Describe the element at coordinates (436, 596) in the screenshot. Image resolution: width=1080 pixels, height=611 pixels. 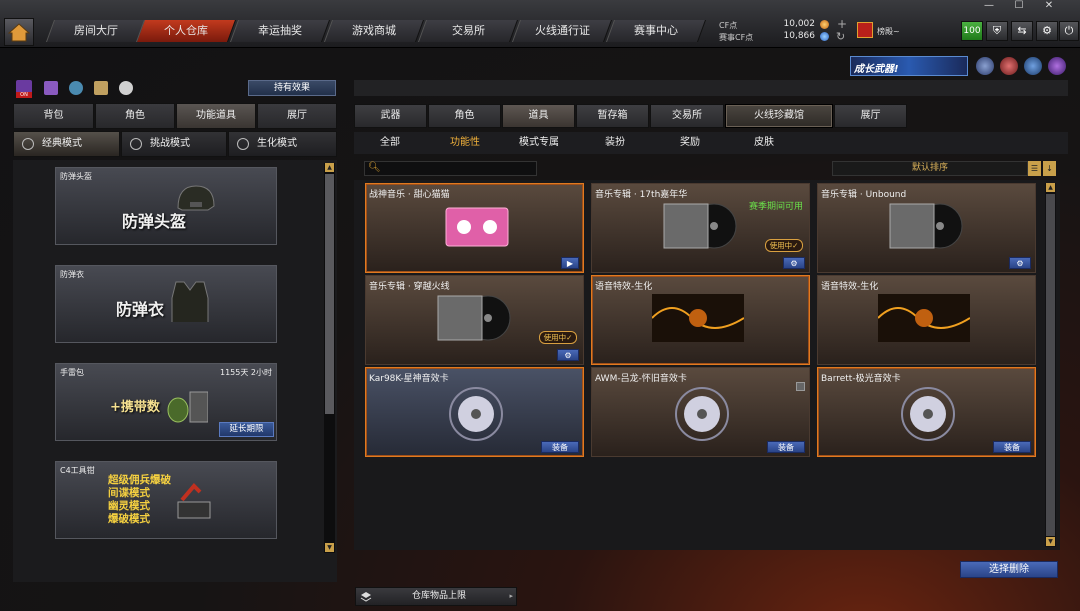
I see `capacity-bar: 仓库物品上限 ▸` at that location.